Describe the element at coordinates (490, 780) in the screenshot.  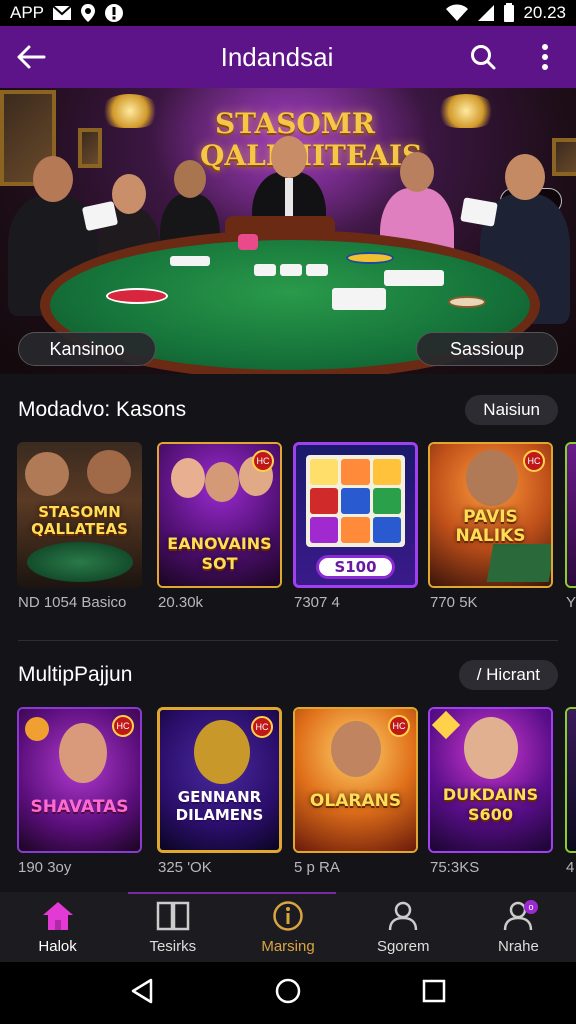
I see `game-tile: DUKDAINS S600` at that location.